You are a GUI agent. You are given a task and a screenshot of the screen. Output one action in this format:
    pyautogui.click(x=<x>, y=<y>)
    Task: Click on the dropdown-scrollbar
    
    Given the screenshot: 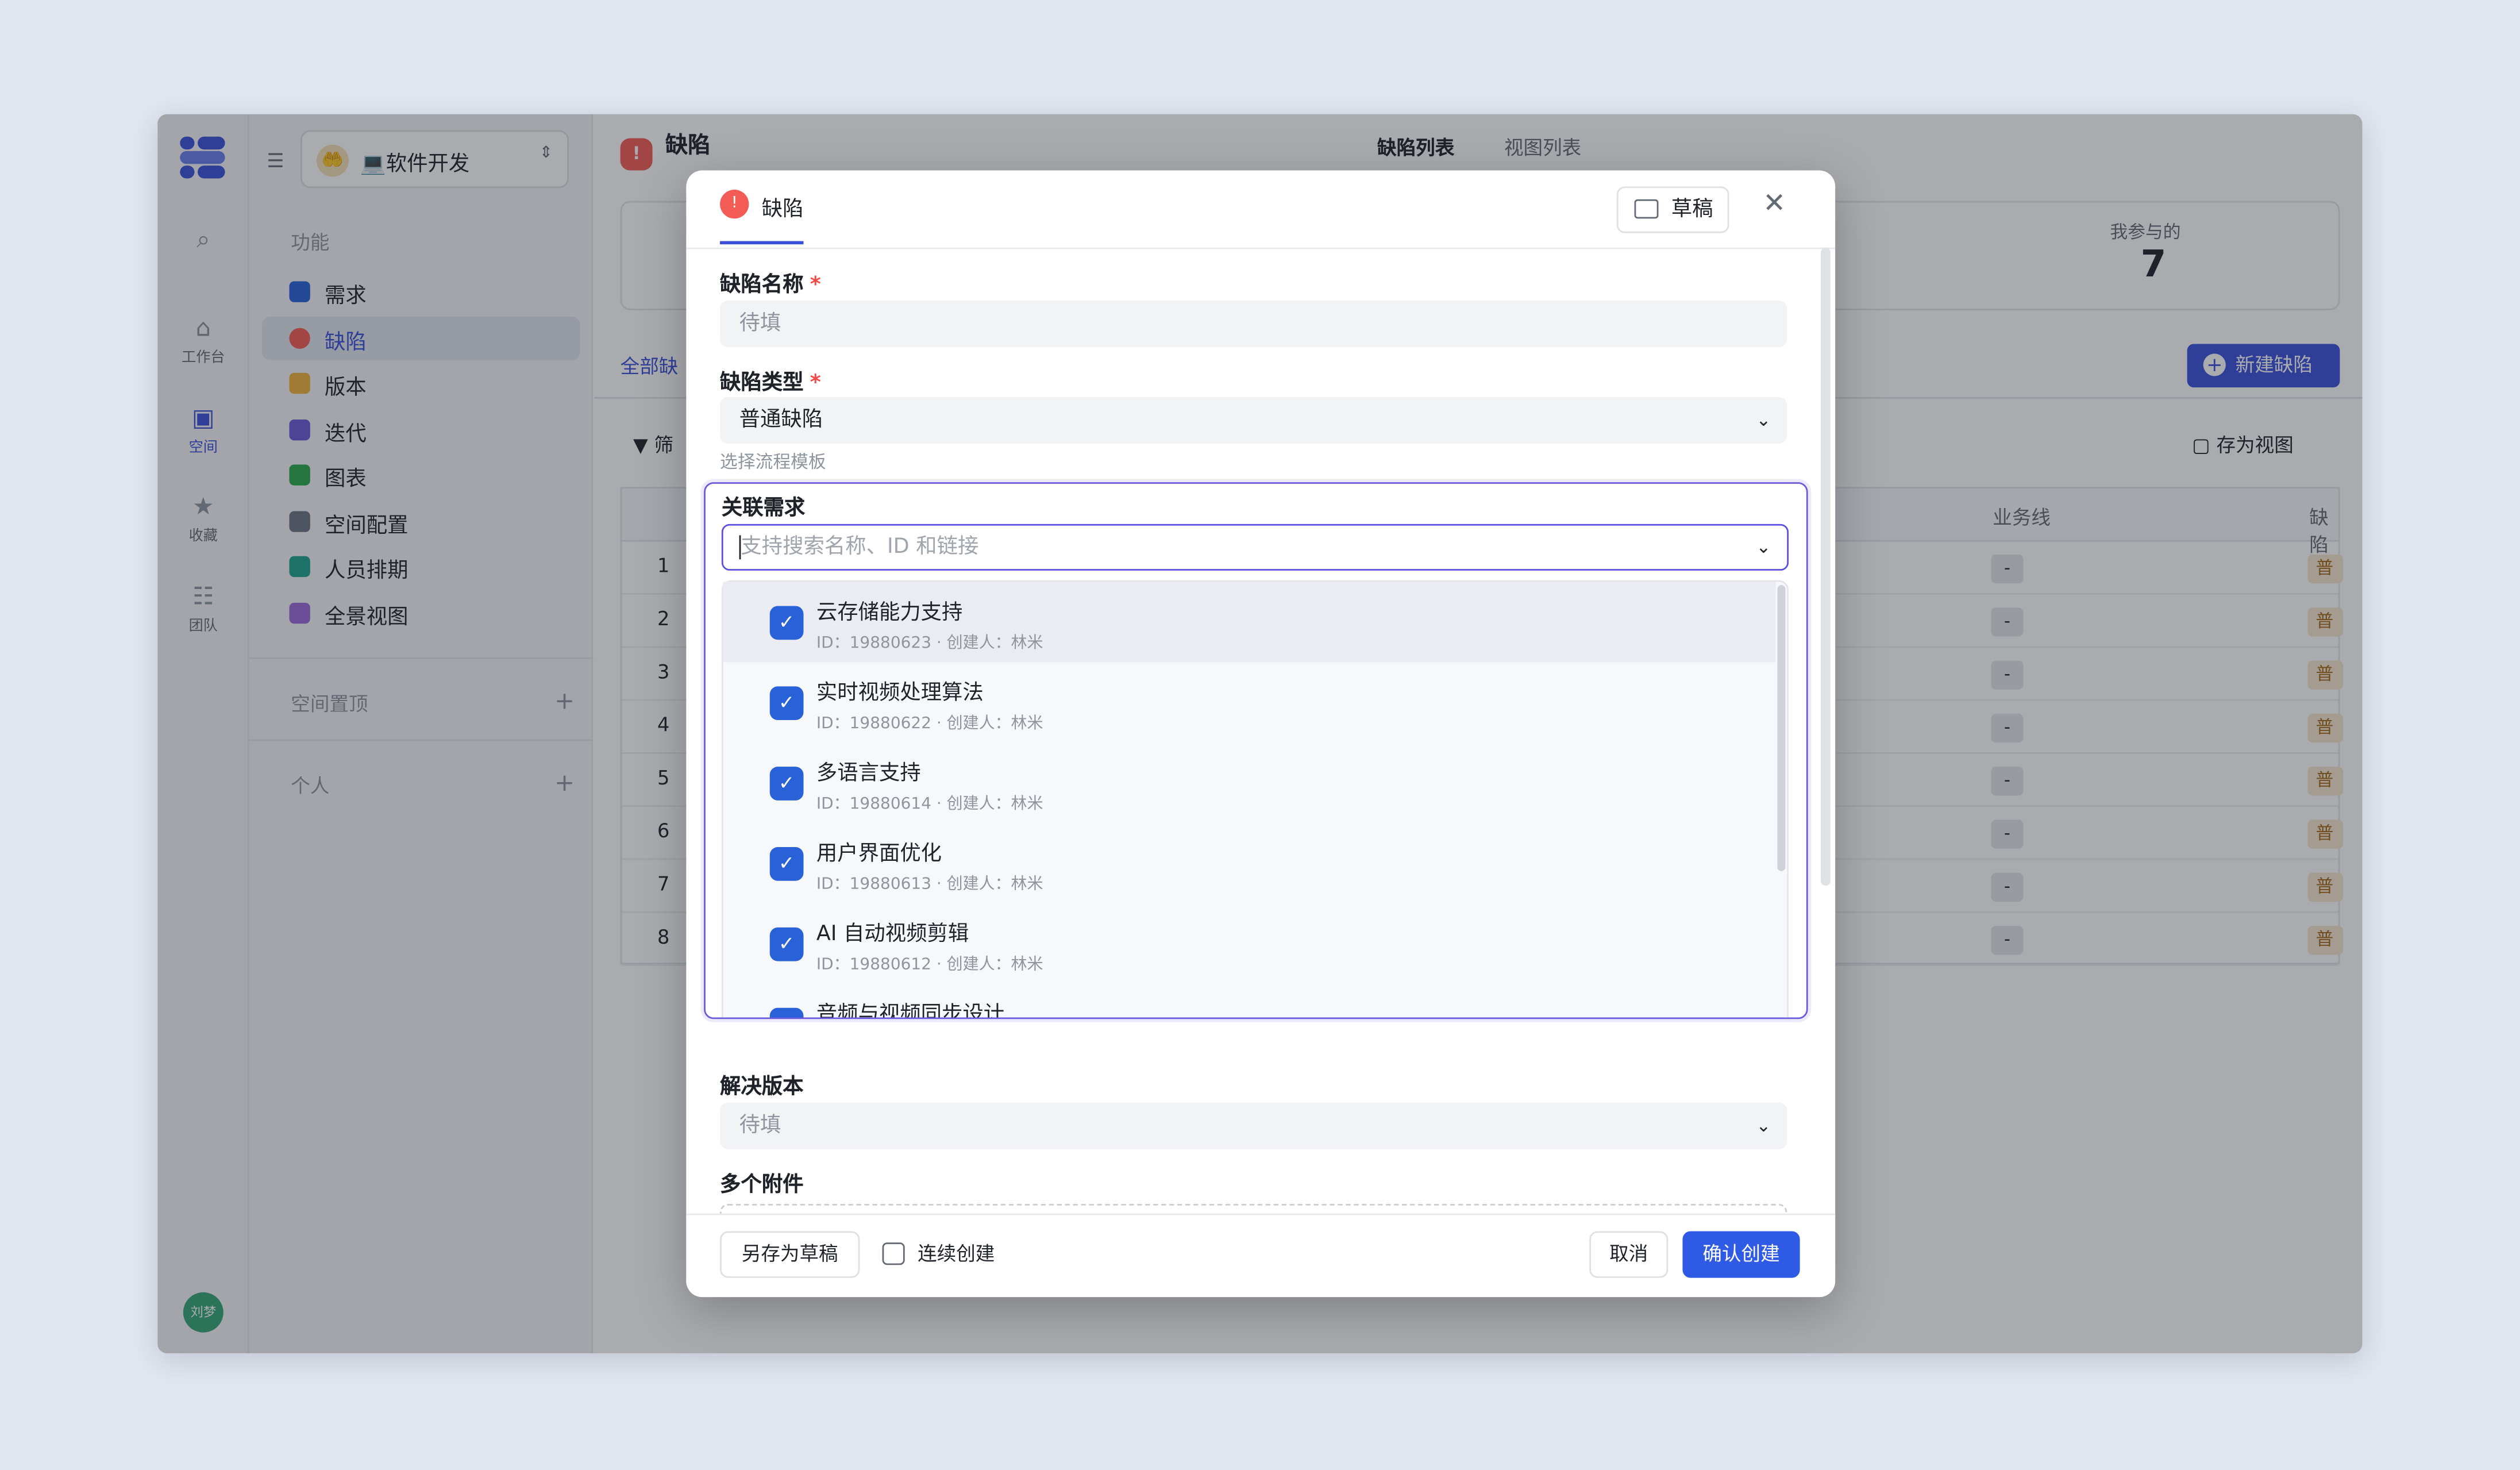 What is the action you would take?
    pyautogui.click(x=1782, y=728)
    